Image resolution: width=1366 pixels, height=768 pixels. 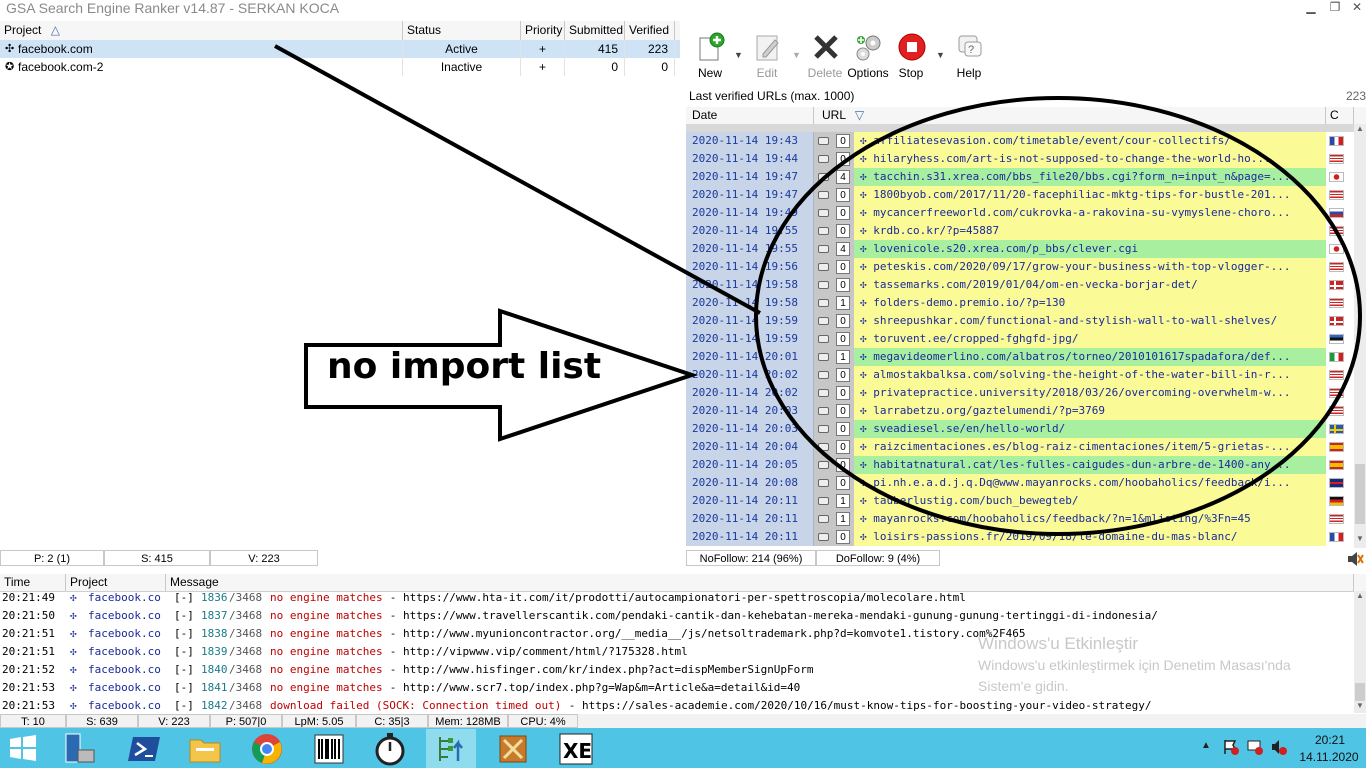 What do you see at coordinates (650, 30) in the screenshot?
I see `col-verified: Verified` at bounding box center [650, 30].